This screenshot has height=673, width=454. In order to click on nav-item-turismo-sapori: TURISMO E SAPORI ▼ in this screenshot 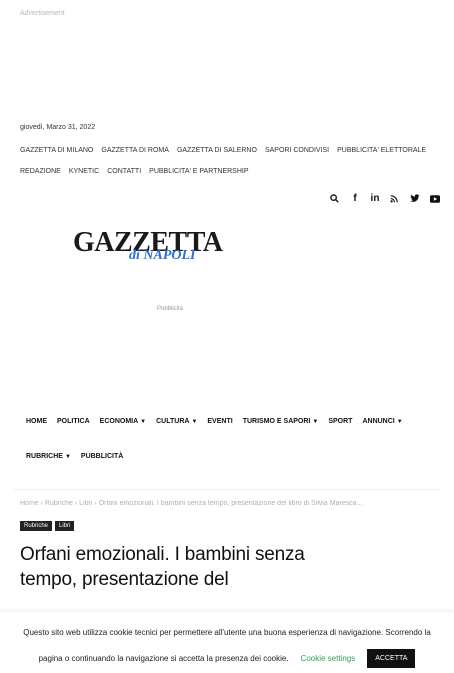, I will do `click(281, 421)`.